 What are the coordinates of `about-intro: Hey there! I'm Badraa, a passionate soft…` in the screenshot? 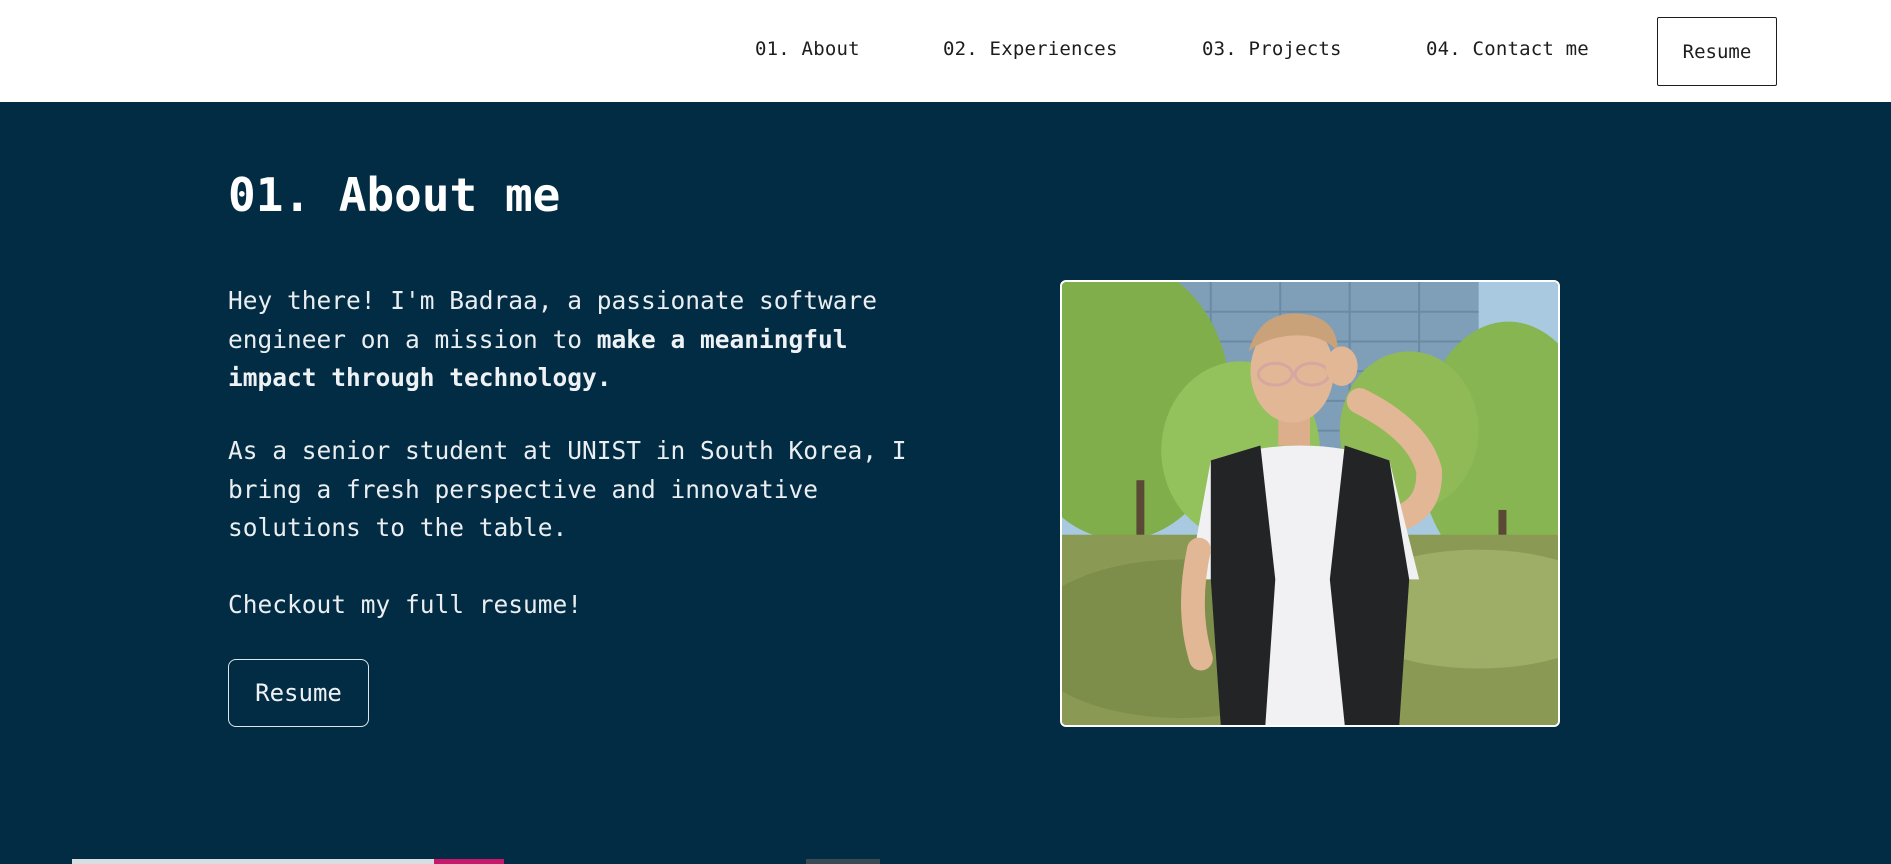 It's located at (588, 340).